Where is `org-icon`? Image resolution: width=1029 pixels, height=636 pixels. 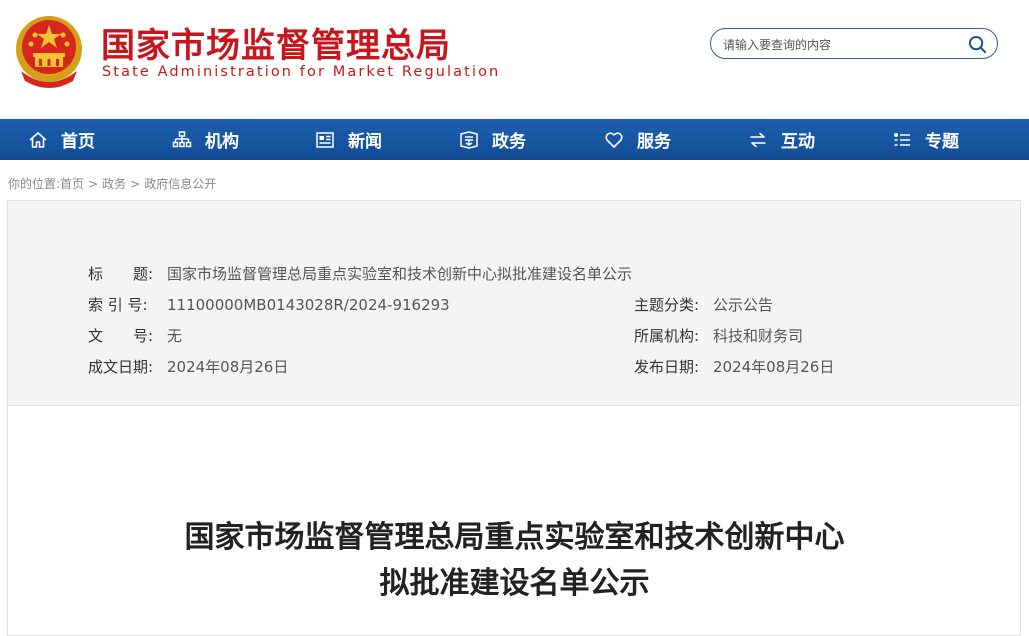
org-icon is located at coordinates (182, 138).